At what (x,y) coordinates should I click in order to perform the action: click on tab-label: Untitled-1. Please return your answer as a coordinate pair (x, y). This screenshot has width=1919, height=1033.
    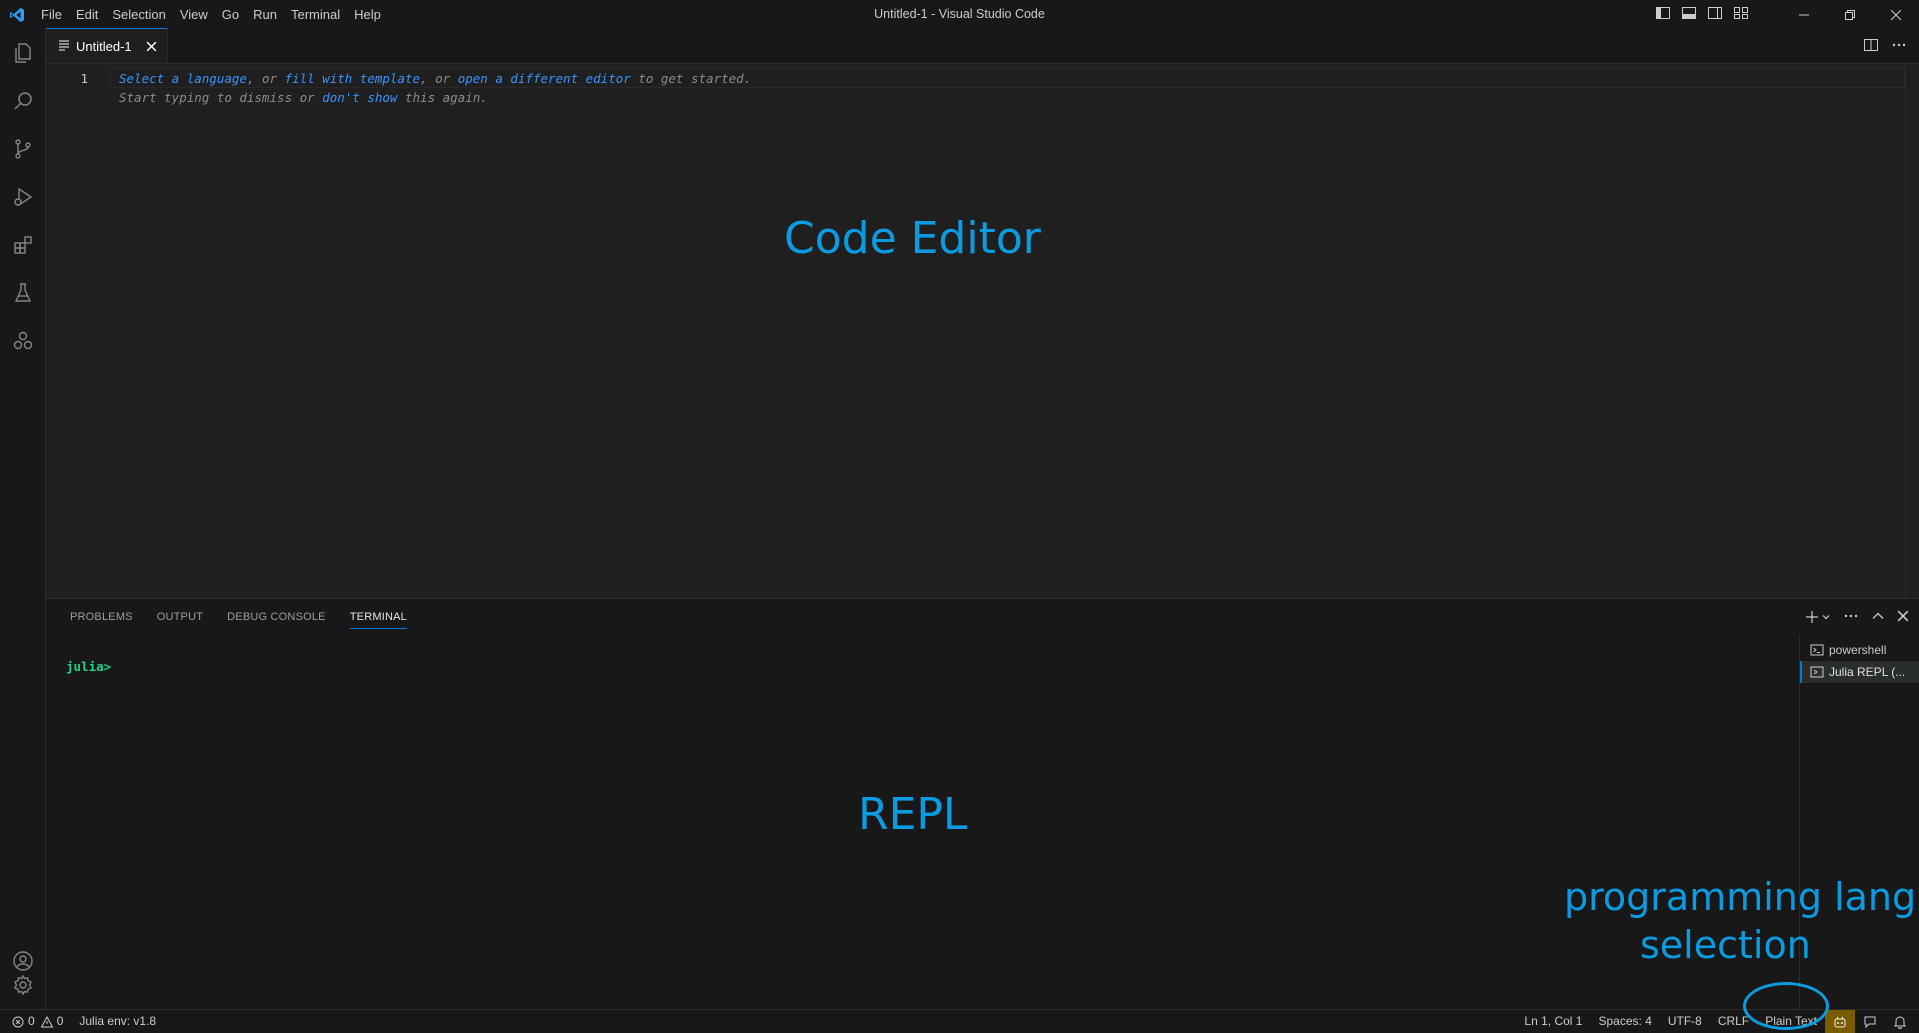
    Looking at the image, I should click on (104, 46).